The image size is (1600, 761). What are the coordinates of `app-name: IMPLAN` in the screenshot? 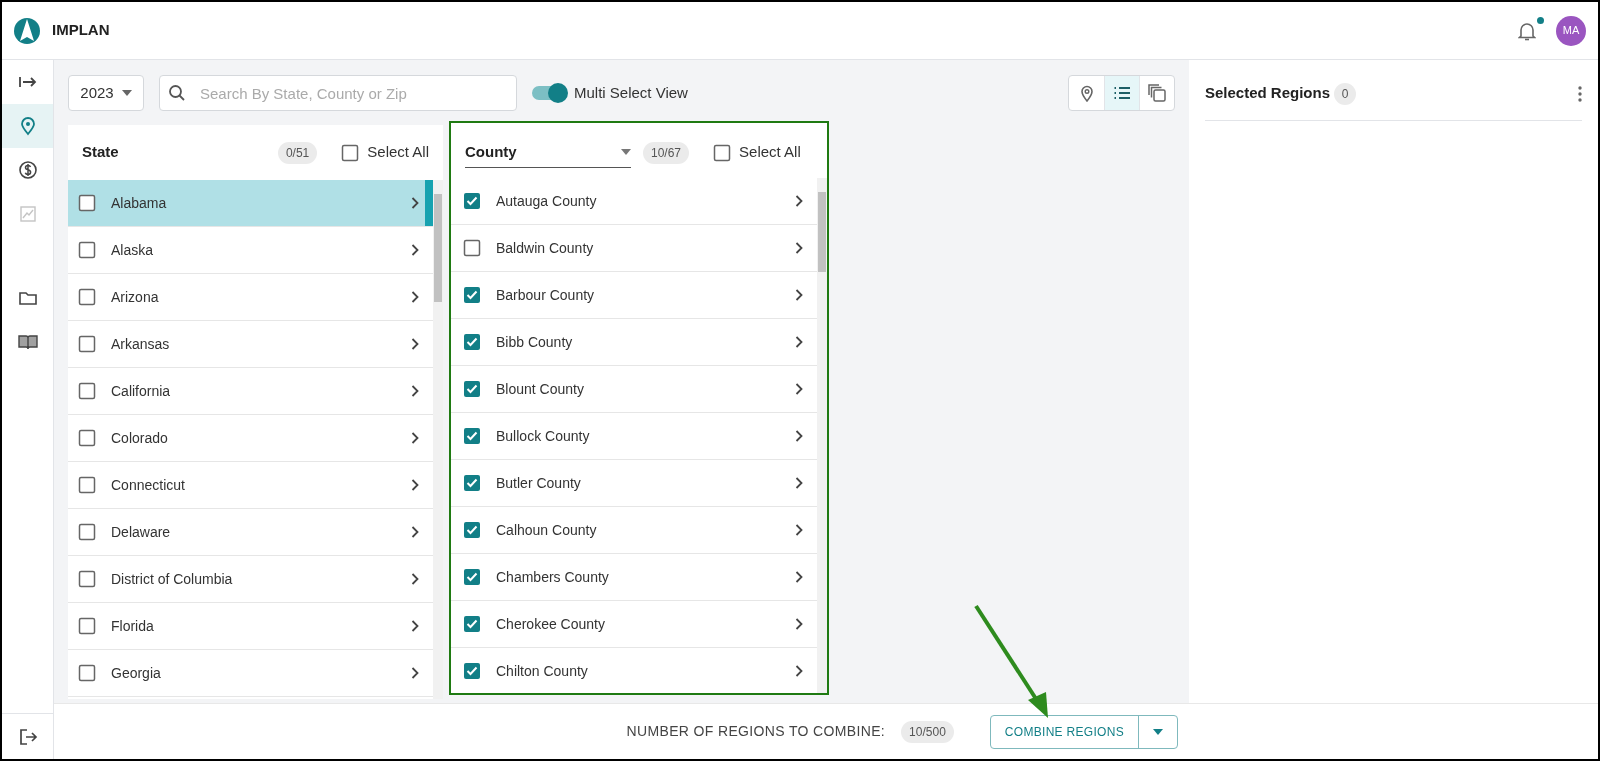 It's located at (81, 30).